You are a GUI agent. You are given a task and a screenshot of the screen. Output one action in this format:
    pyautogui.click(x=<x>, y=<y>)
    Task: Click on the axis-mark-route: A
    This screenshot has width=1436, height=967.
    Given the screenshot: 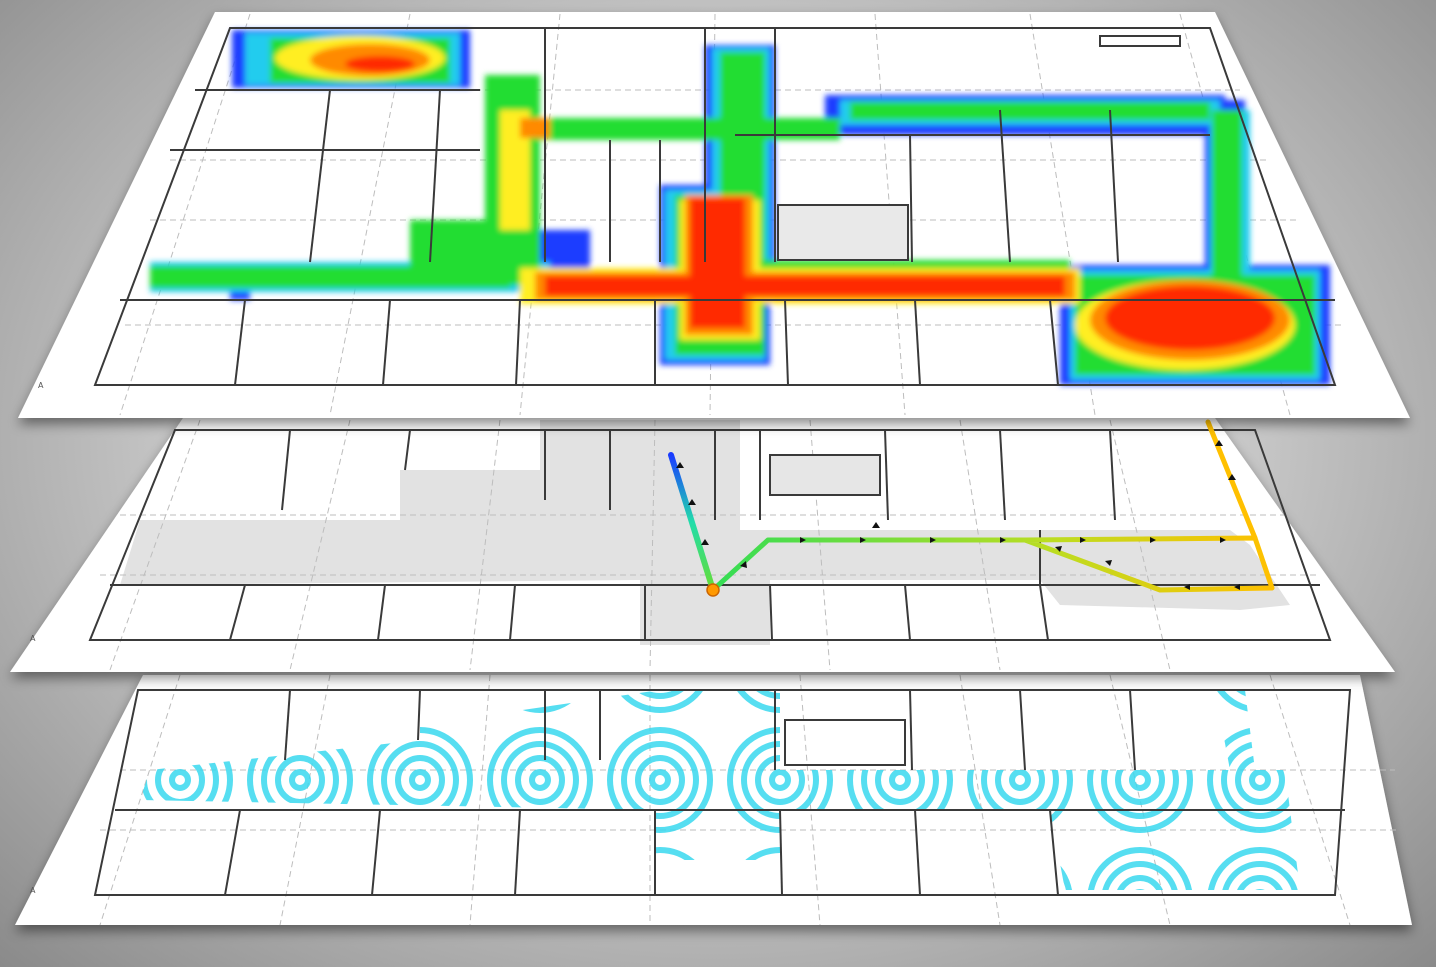 What is the action you would take?
    pyautogui.click(x=33, y=638)
    